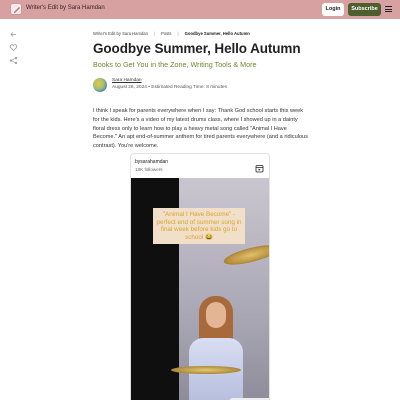  I want to click on post-title: Goodbye Summer, Hello Autumn, so click(197, 48).